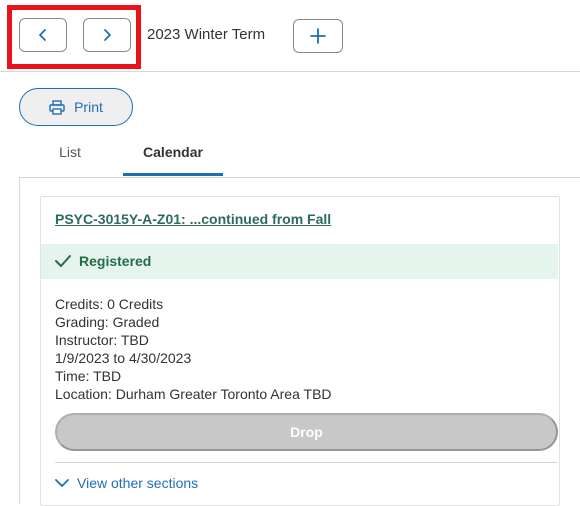 The height and width of the screenshot is (506, 580). What do you see at coordinates (193, 219) in the screenshot?
I see `course-title-link: PSYC-3015Y-A-Z01: ...continued from Fall` at bounding box center [193, 219].